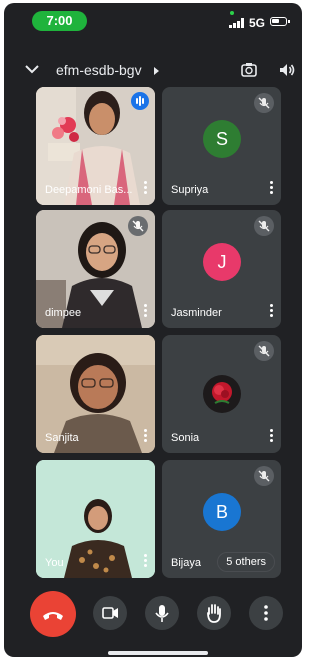 This screenshot has width=320, height=660. What do you see at coordinates (185, 438) in the screenshot?
I see `participant-name: Sonia` at bounding box center [185, 438].